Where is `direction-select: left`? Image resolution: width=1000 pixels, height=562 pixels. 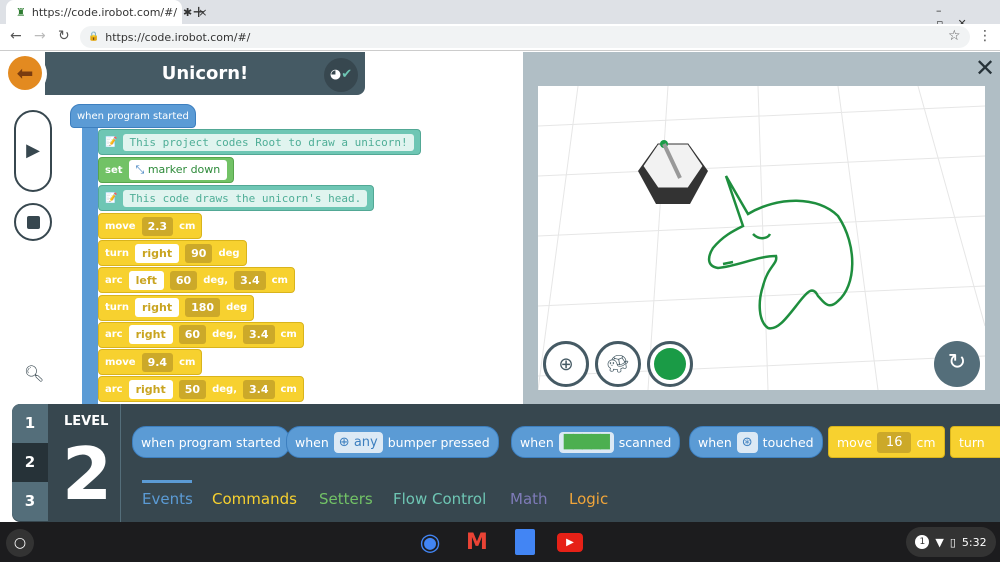 direction-select: left is located at coordinates (146, 280).